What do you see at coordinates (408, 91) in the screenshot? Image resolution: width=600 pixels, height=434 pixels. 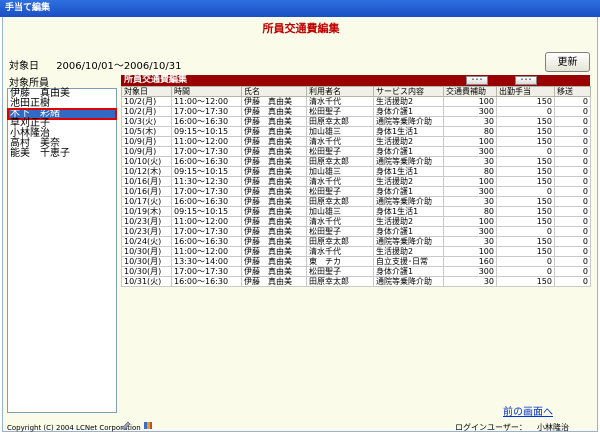 I see `column-header: サービス内容` at bounding box center [408, 91].